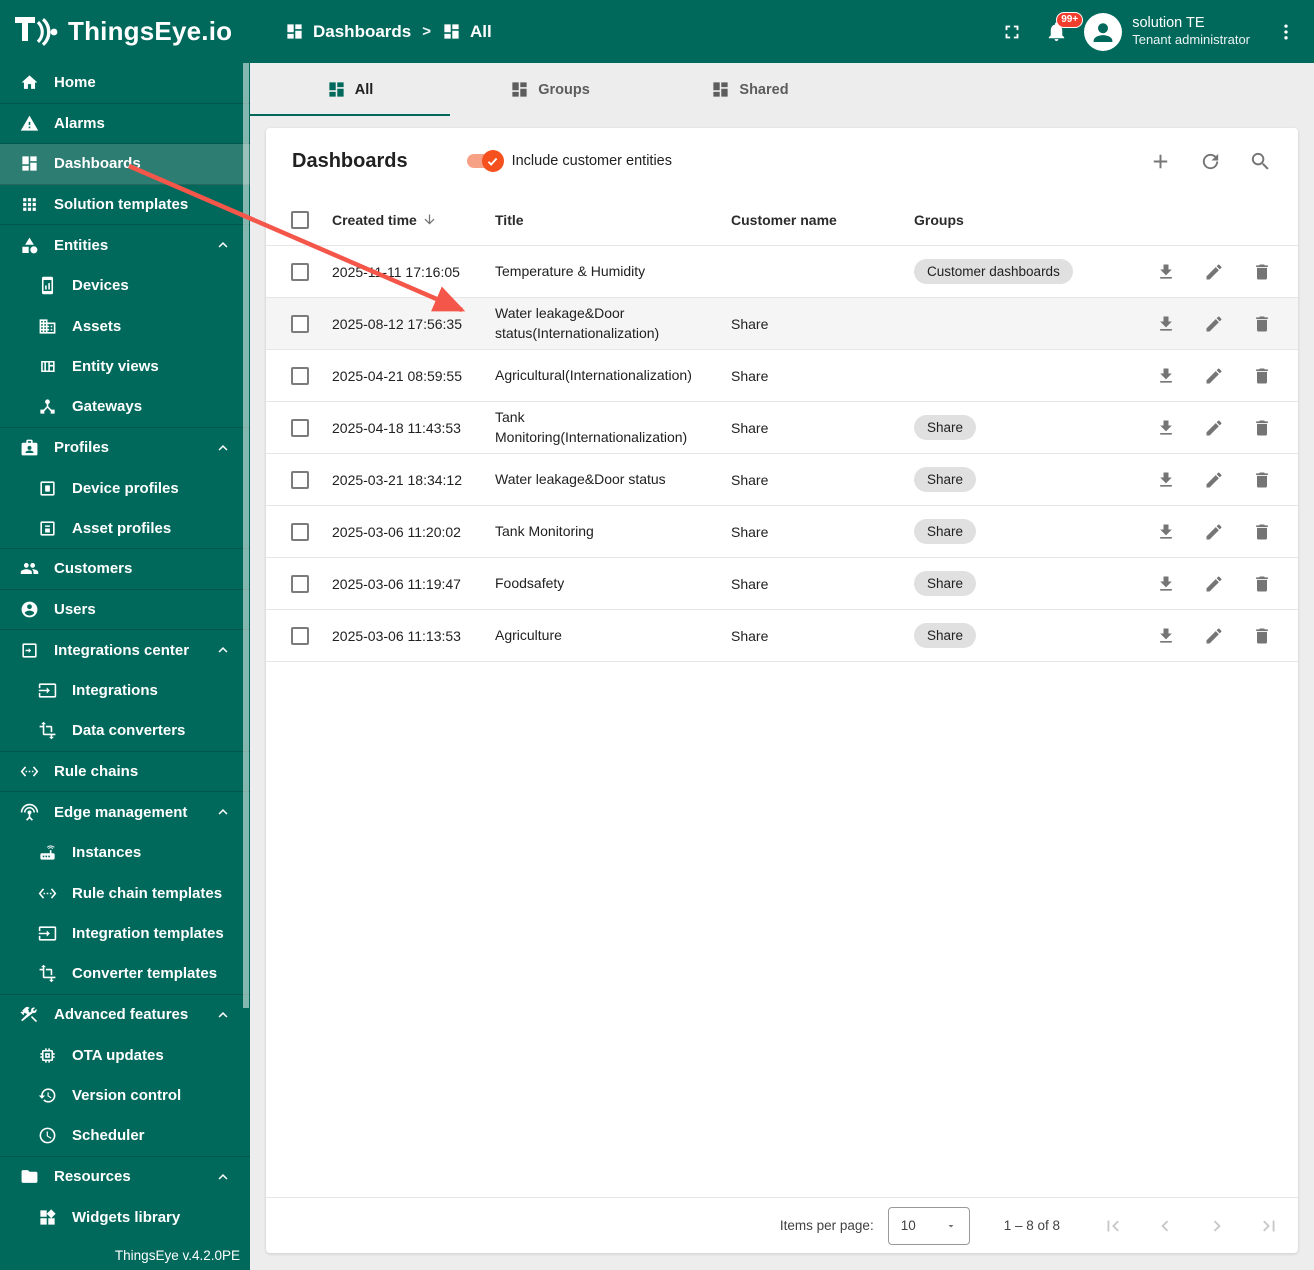 This screenshot has height=1270, width=1314. What do you see at coordinates (125, 32) in the screenshot?
I see `app-logo: ThingsEye.io` at bounding box center [125, 32].